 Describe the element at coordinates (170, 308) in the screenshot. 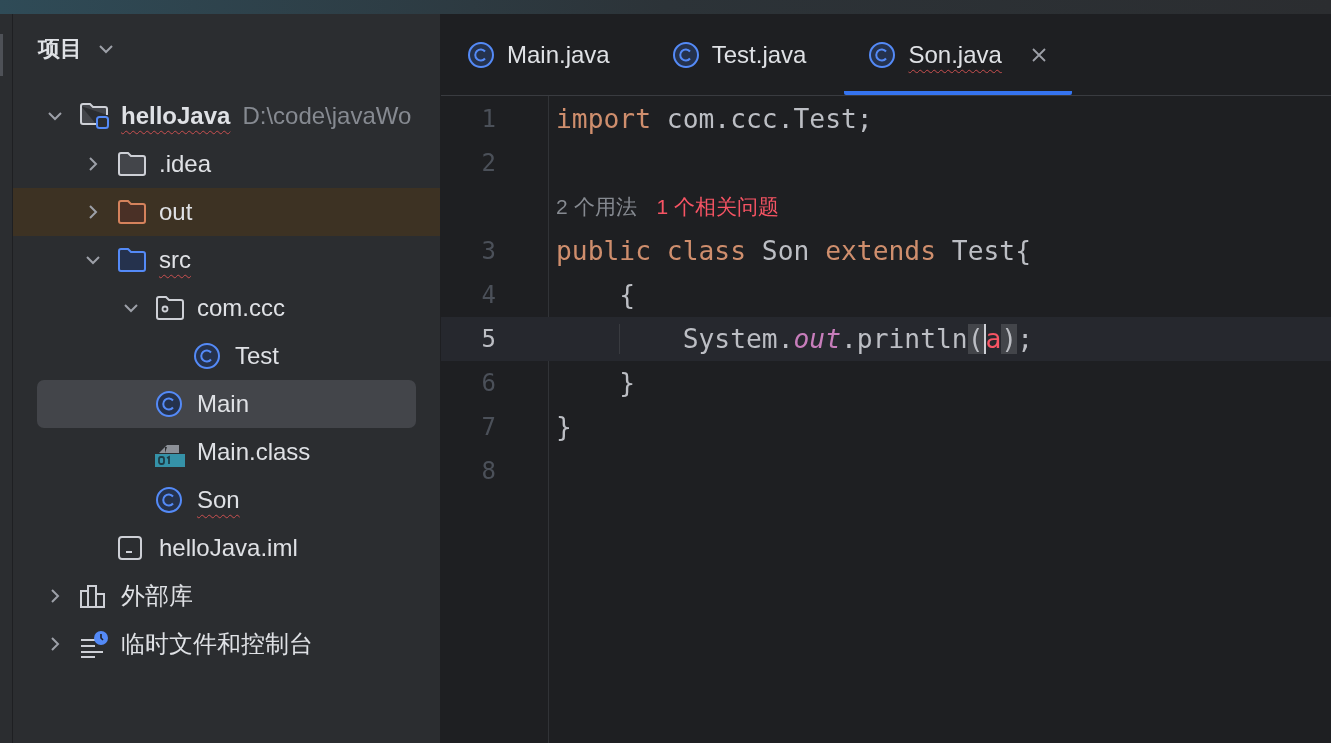

I see `package-folder-icon` at that location.